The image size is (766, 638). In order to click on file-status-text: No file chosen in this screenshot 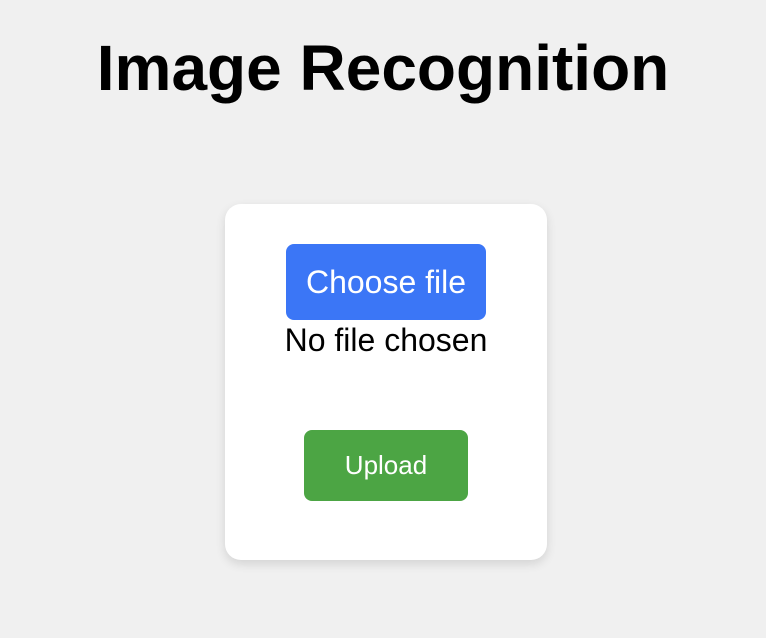, I will do `click(386, 340)`.